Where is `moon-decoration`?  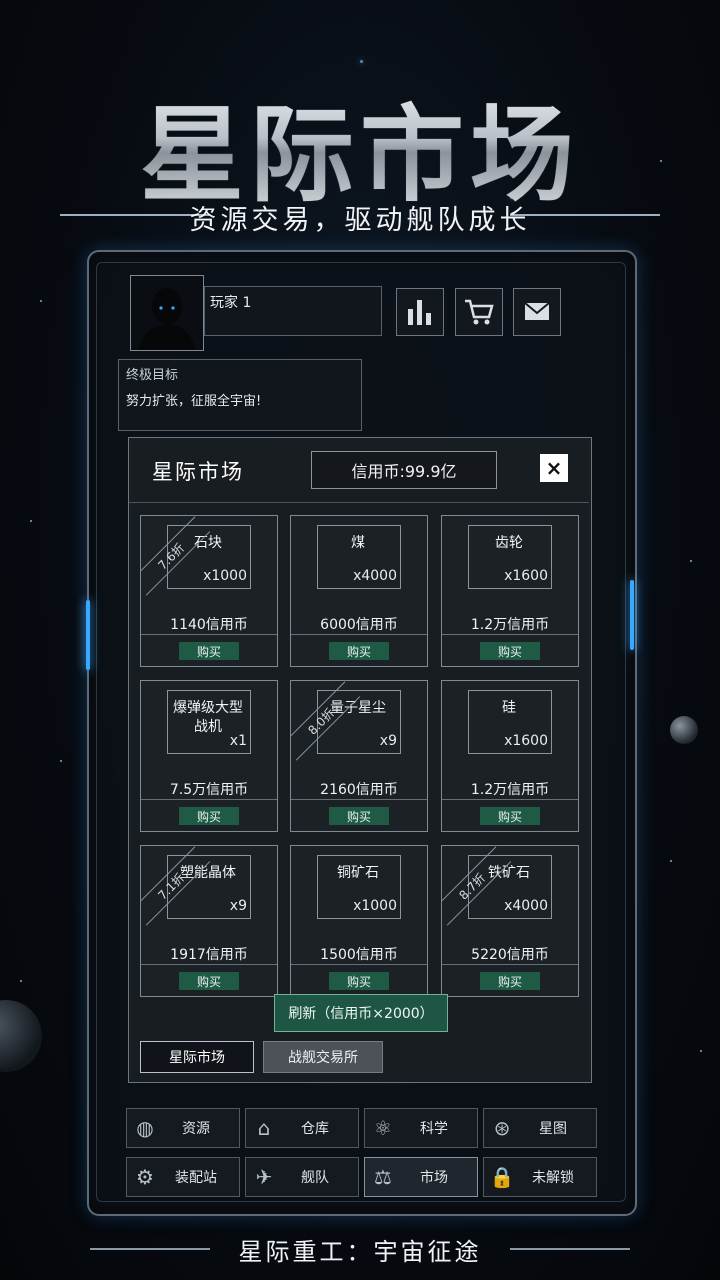
moon-decoration is located at coordinates (684, 730).